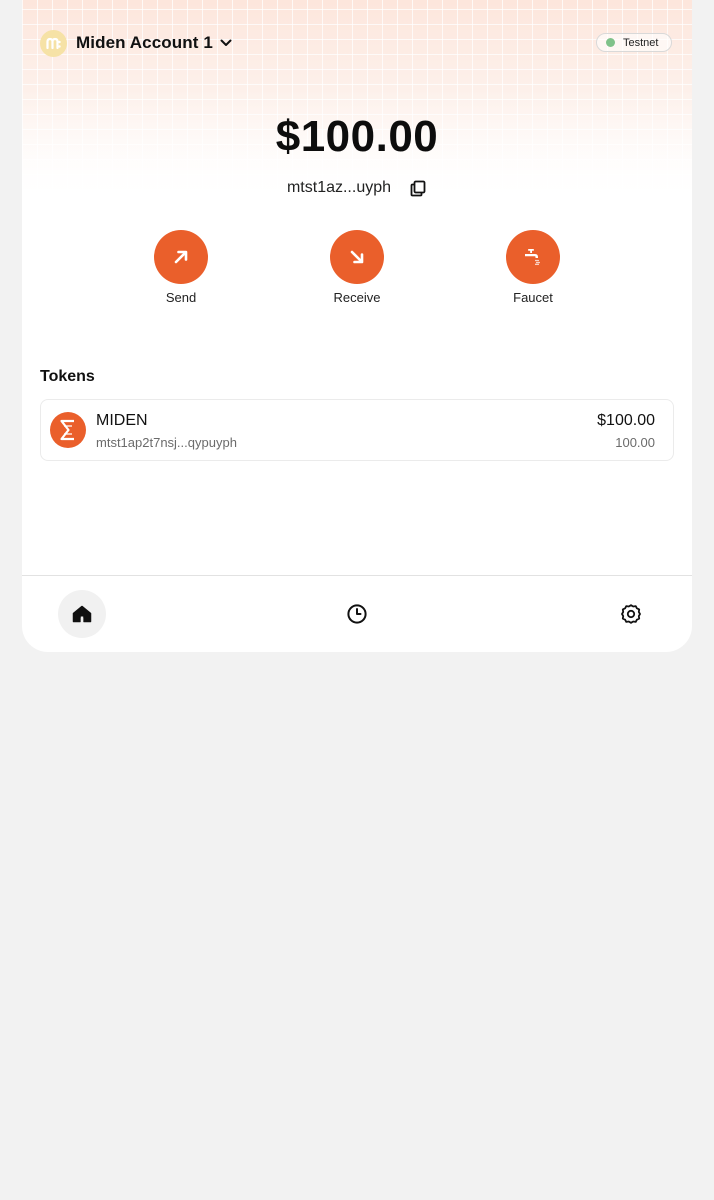  I want to click on faucet-button: Faucet, so click(533, 267).